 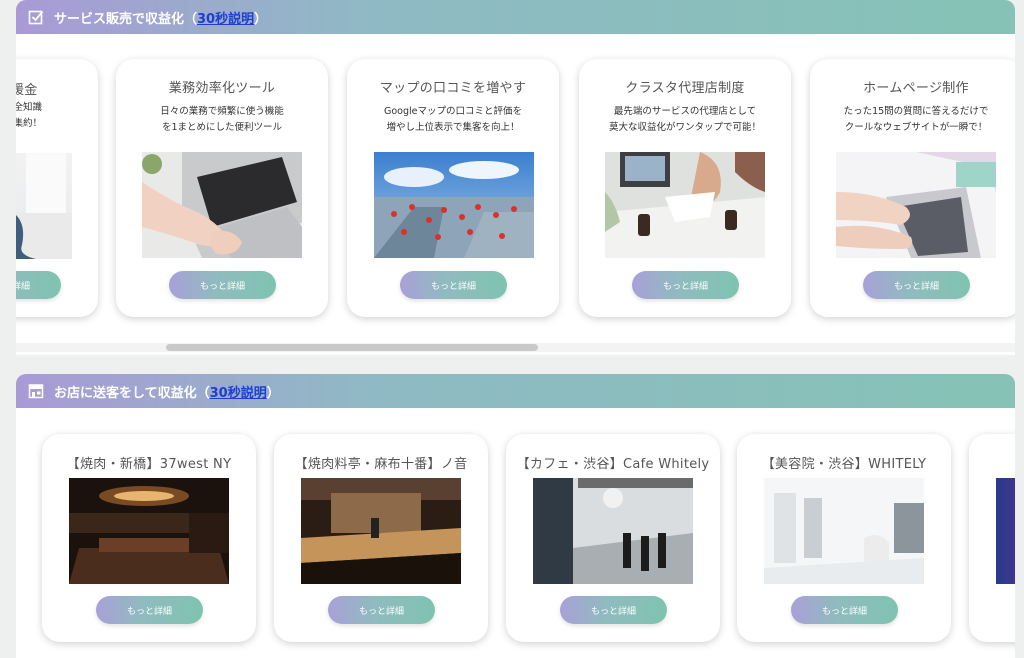 What do you see at coordinates (36, 391) in the screenshot?
I see `store-icon` at bounding box center [36, 391].